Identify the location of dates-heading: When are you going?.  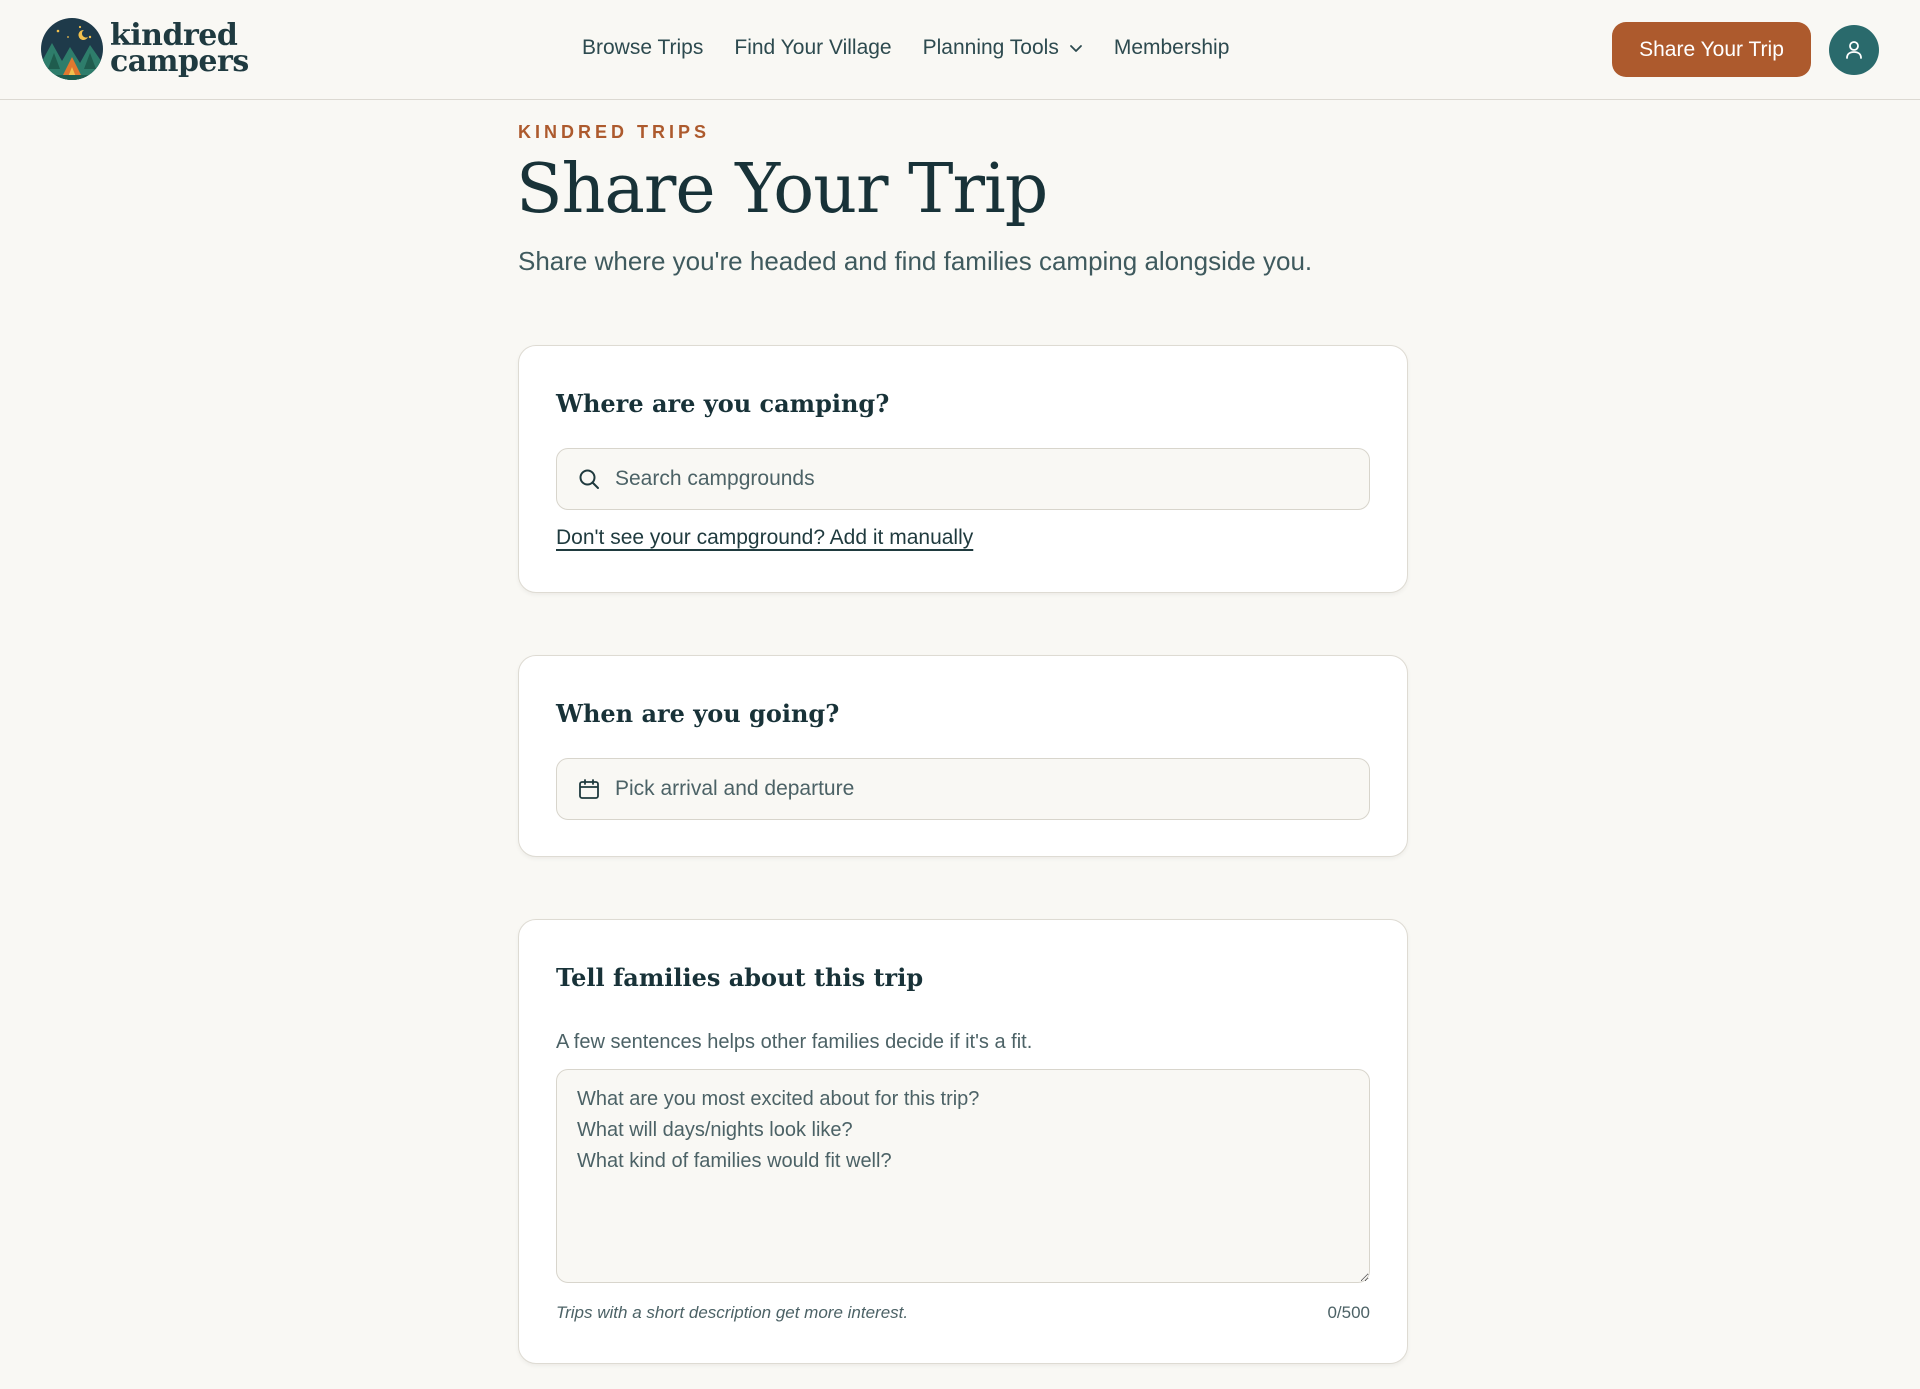
(698, 713).